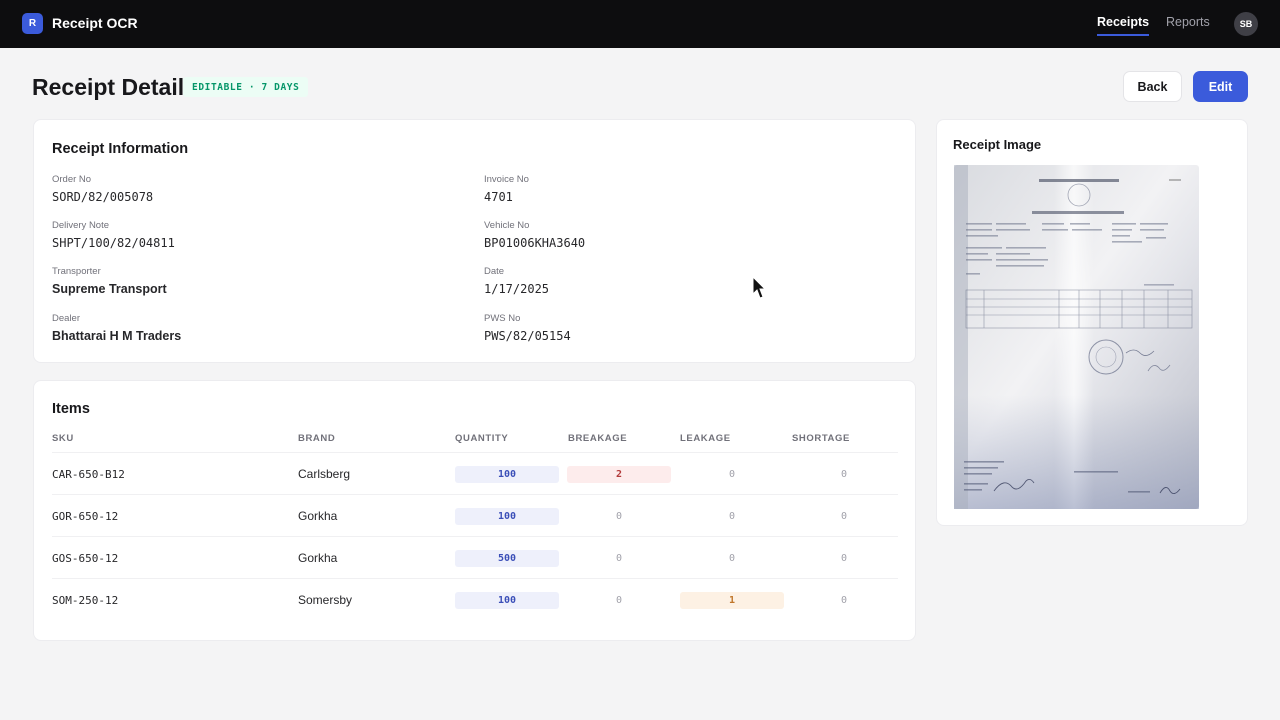  Describe the element at coordinates (527, 336) in the screenshot. I see `pws-no-value: PWS/82/05154` at that location.